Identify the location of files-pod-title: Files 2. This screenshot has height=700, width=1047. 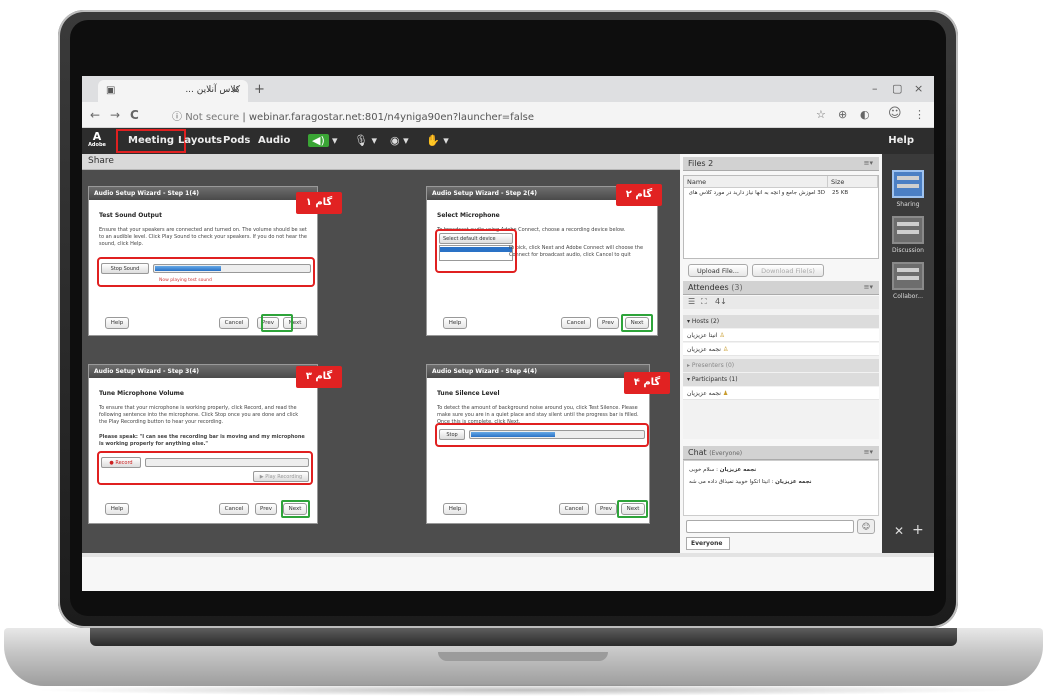
(701, 163).